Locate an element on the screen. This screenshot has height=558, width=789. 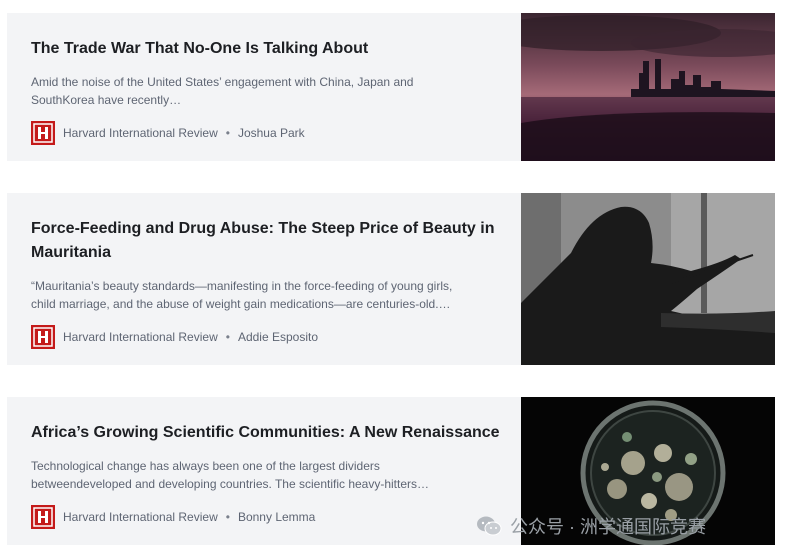
author-name: Bonny Lemma is located at coordinates (276, 517).